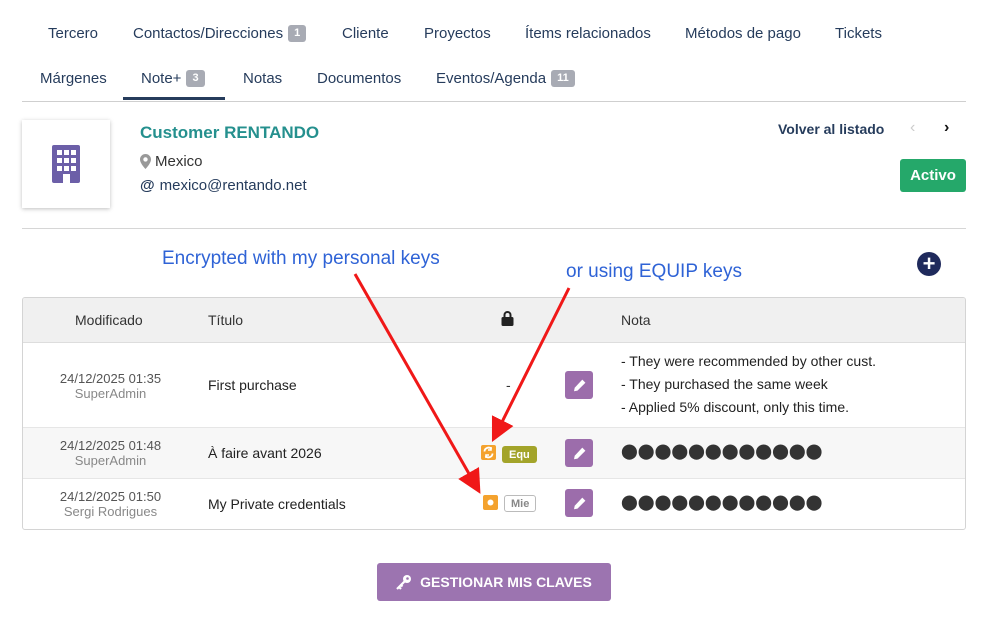 This screenshot has width=989, height=644. I want to click on manage-keys-label: GESTIONAR MIS CLAVES, so click(506, 582).